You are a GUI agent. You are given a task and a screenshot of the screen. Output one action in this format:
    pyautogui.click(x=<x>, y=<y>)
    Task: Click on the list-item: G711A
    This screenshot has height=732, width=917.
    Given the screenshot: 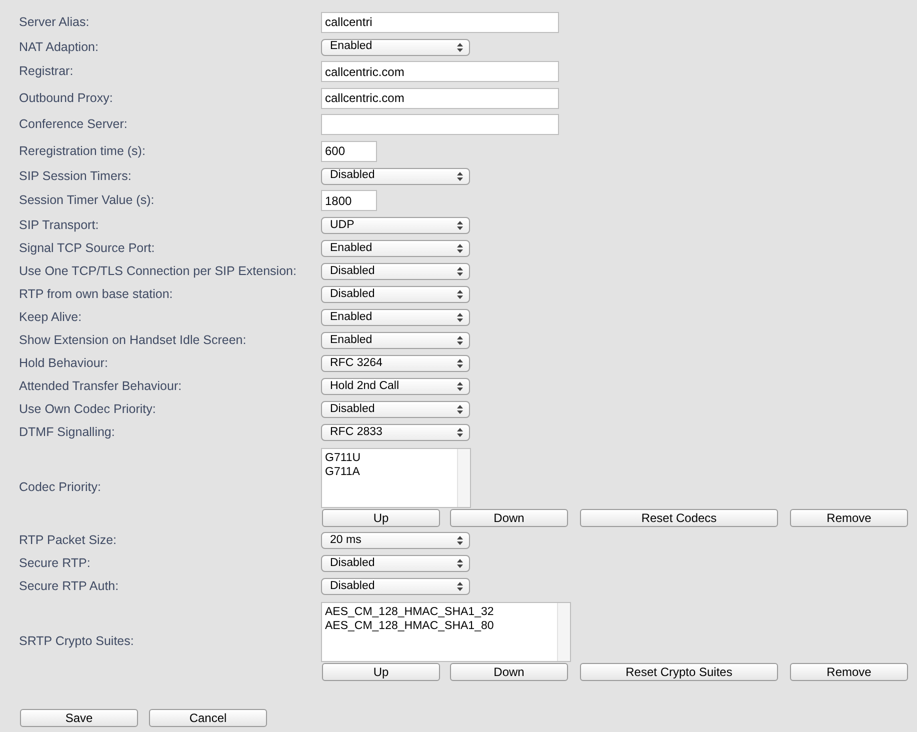 What is the action you would take?
    pyautogui.click(x=391, y=472)
    